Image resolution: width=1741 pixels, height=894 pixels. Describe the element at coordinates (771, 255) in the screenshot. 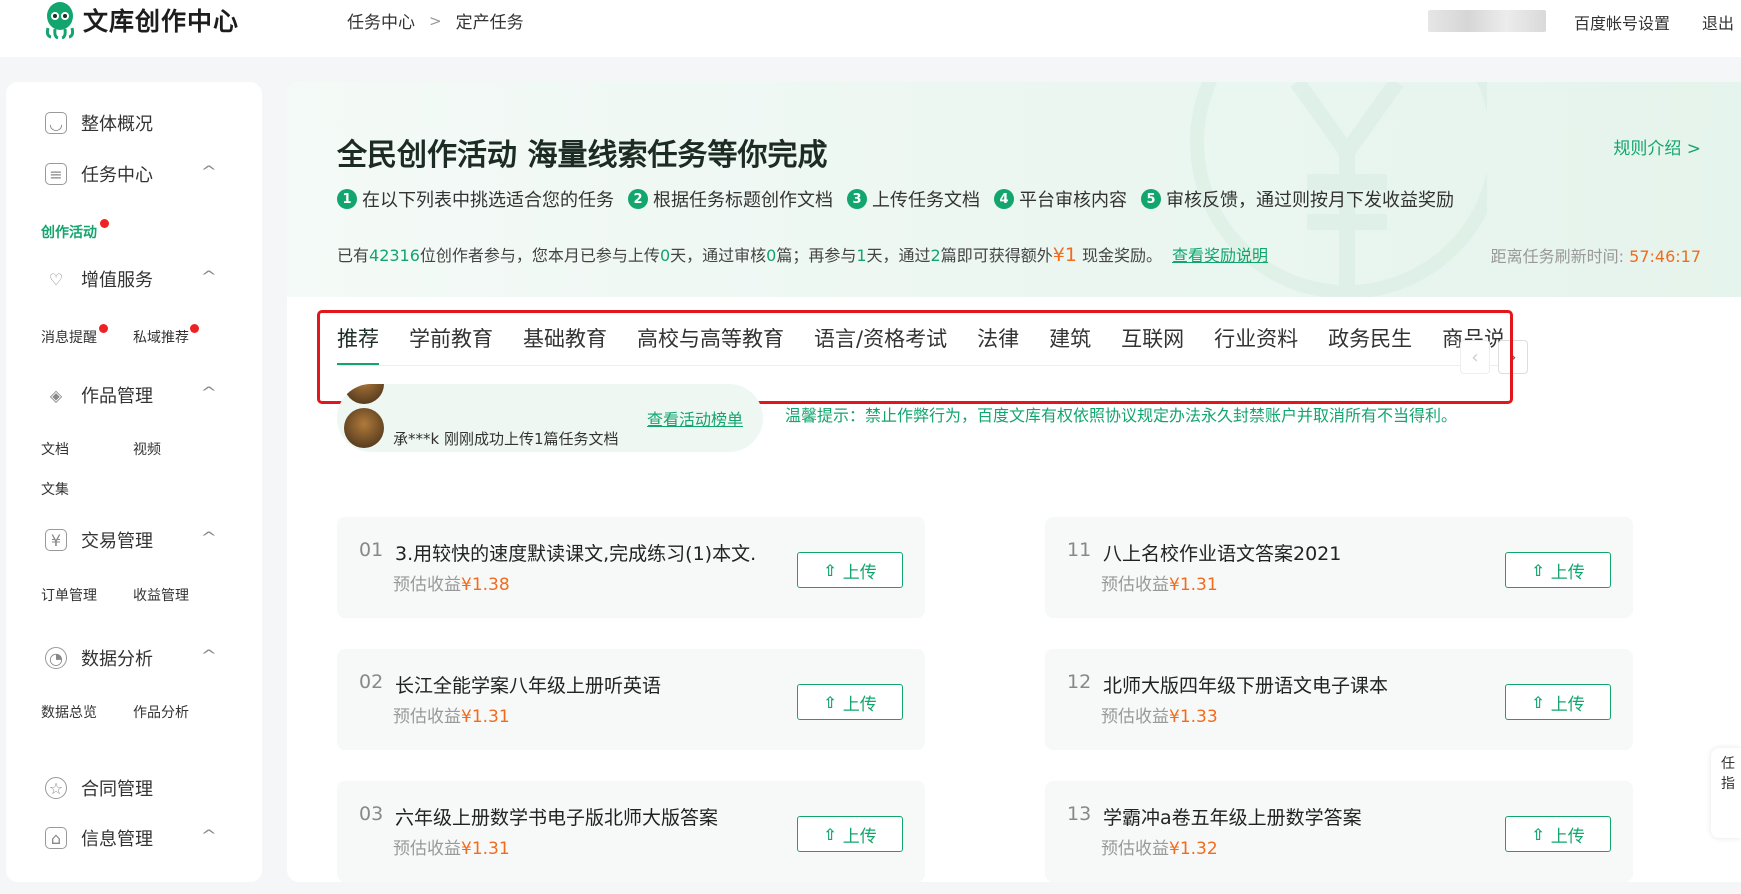

I see `passed-count: 0` at that location.